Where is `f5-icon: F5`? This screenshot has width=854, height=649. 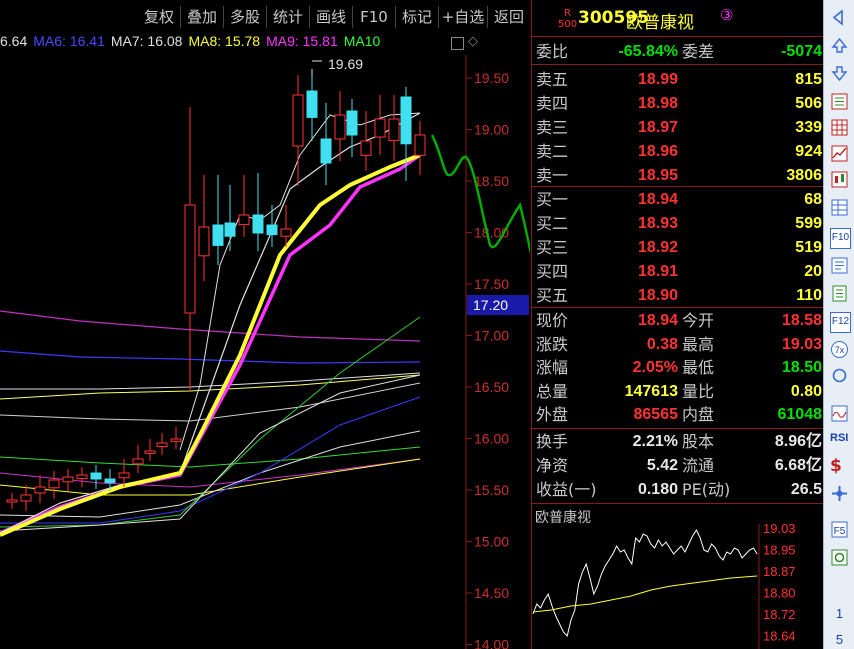 f5-icon: F5 is located at coordinates (839, 529).